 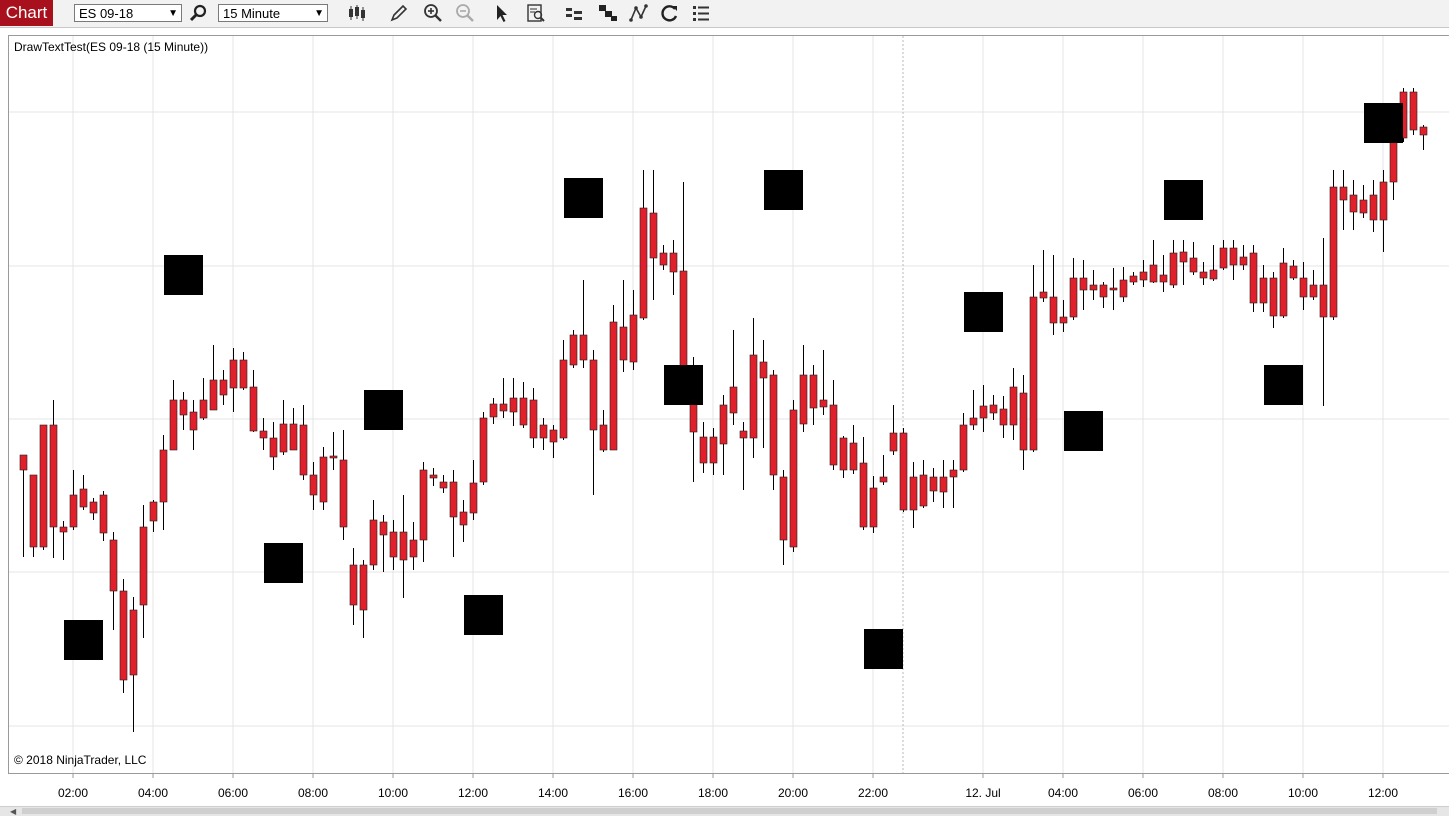 I want to click on copyright-notice: © 2018 NinjaTrader, LLC, so click(x=80, y=760).